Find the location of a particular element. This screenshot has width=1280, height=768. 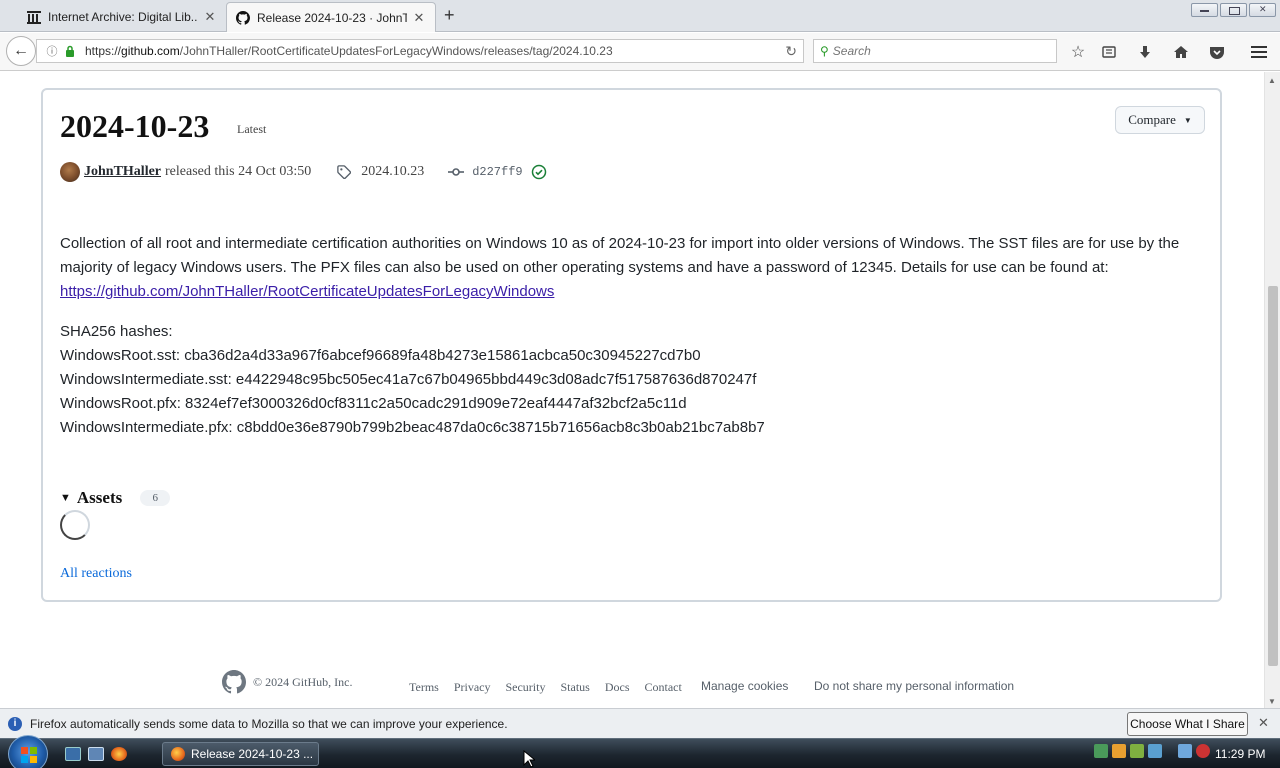

window-maximize-button is located at coordinates (1233, 10).